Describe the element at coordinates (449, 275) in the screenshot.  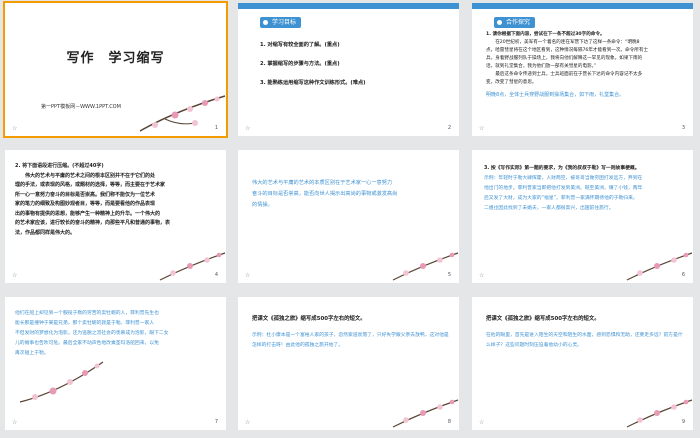
I see `slide-number: 5` at that location.